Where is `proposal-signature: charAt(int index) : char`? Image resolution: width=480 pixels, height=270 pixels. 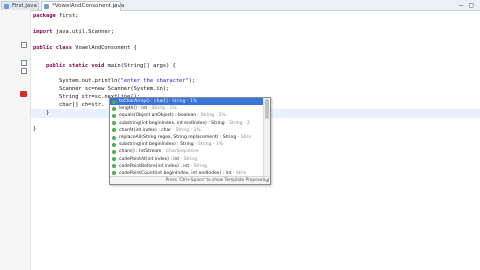
proposal-signature: charAt(int index) : char is located at coordinates (145, 130).